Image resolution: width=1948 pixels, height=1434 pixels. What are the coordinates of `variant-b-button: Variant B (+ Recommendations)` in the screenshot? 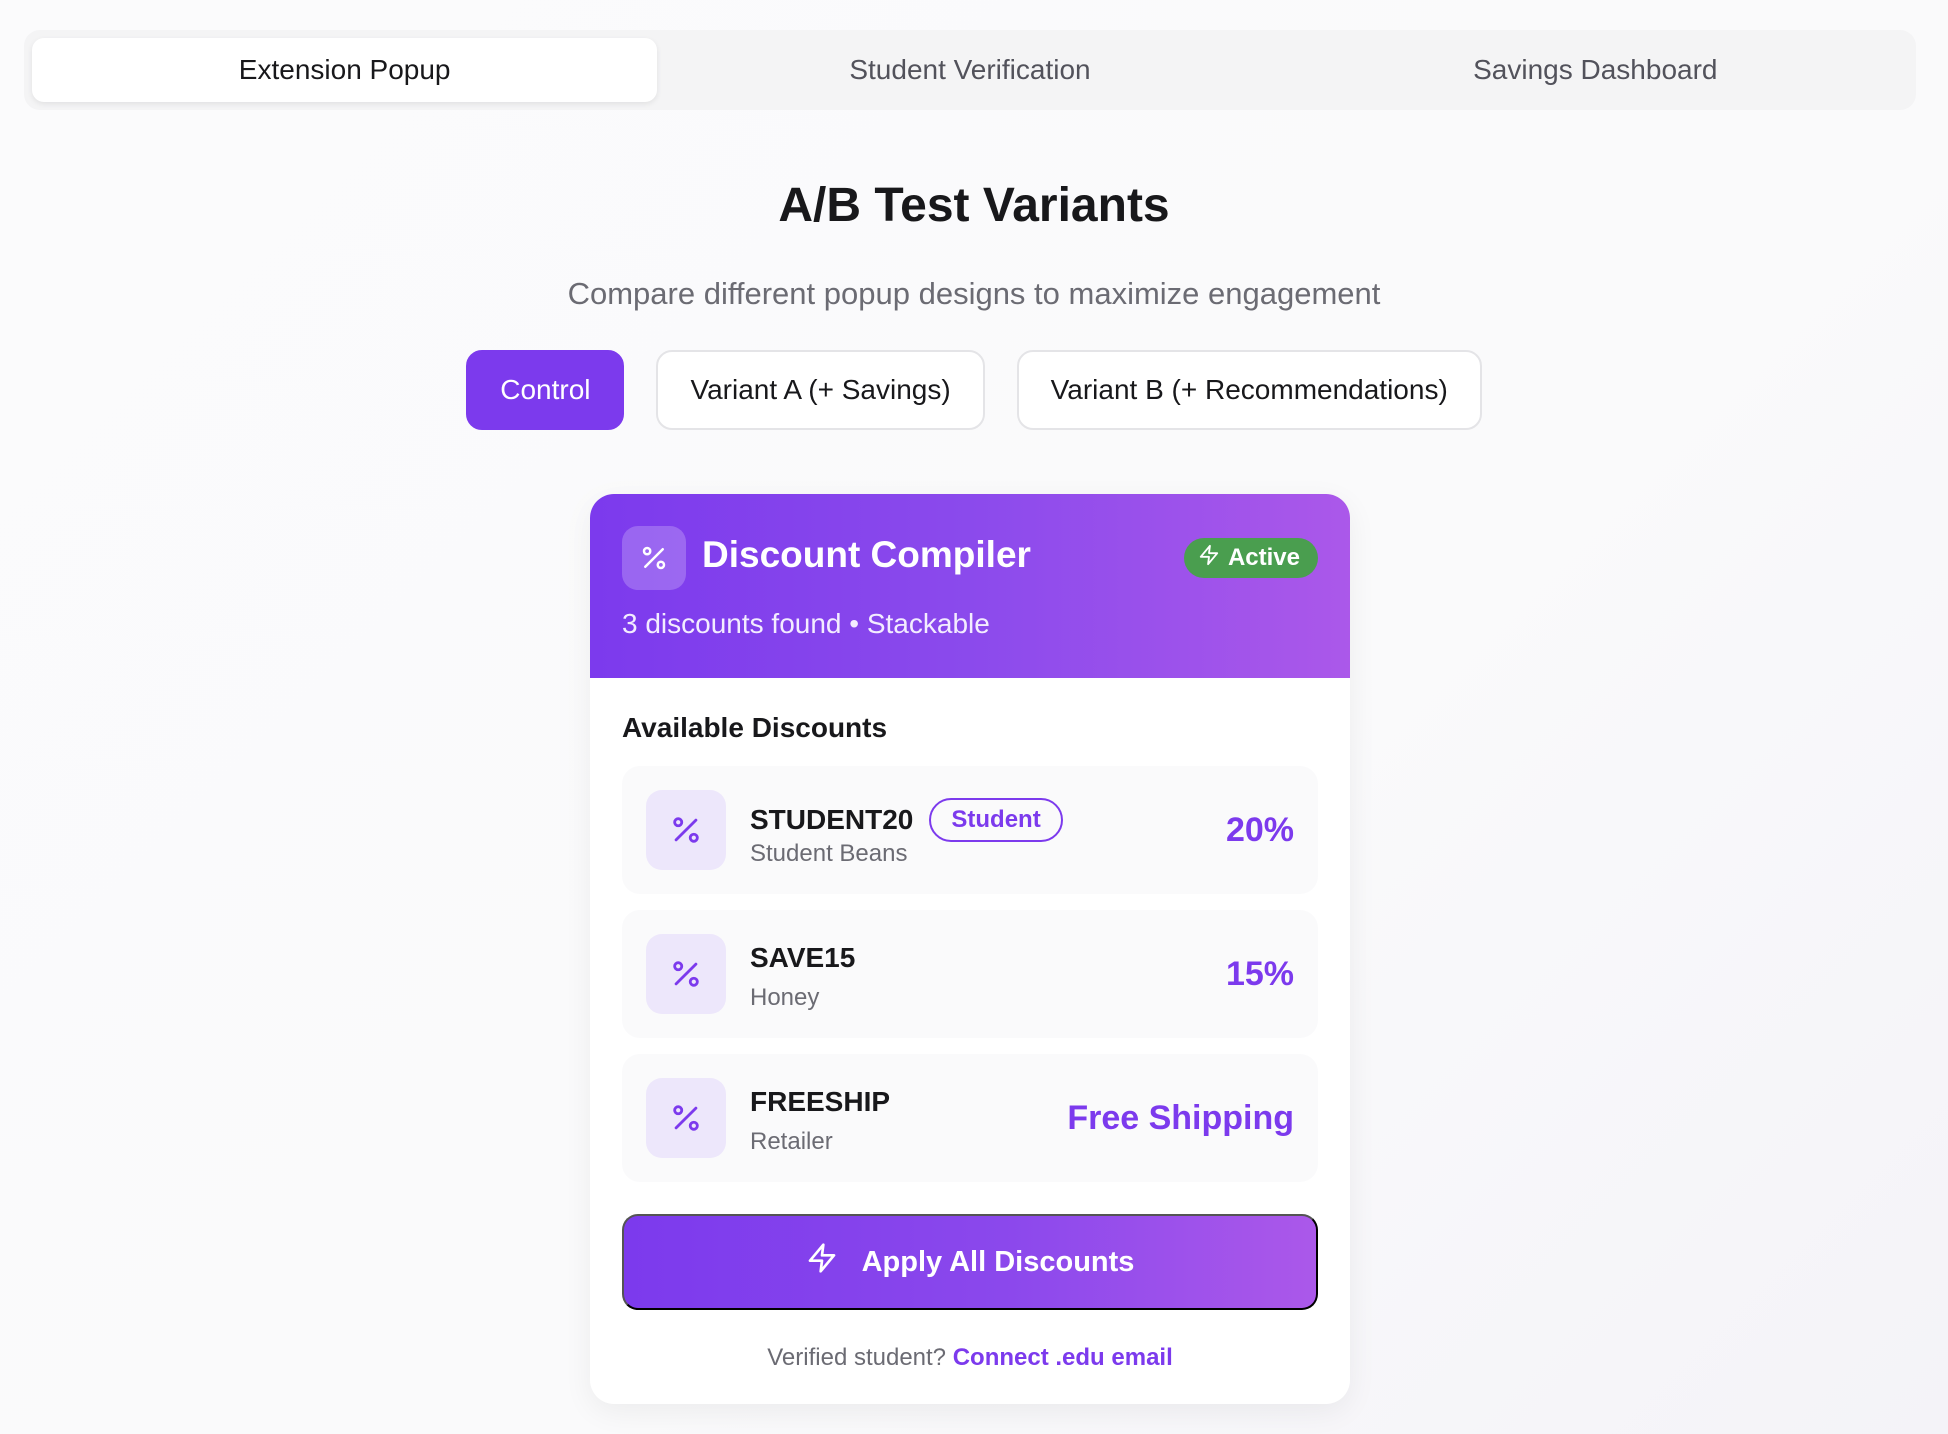 It's located at (1249, 390).